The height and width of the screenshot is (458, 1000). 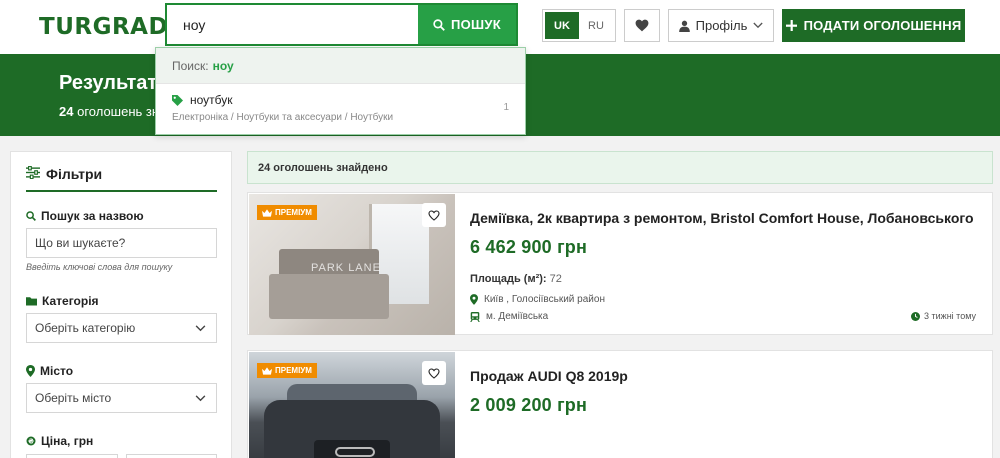 I want to click on search-name-label: Пошук за назвою, so click(x=85, y=216).